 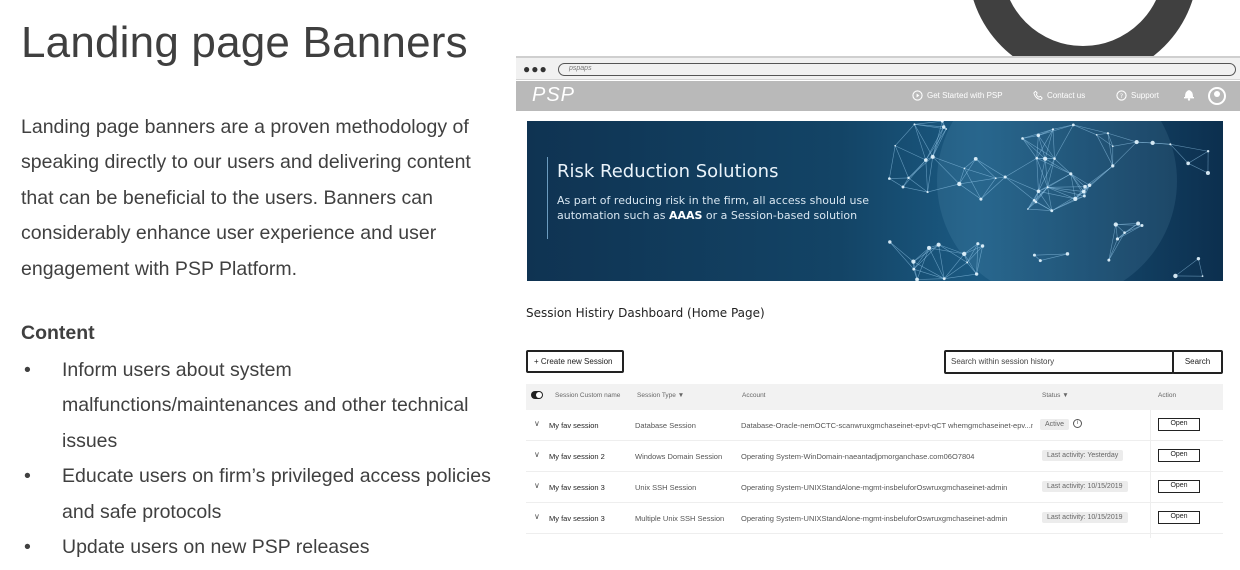 I want to click on bell-icon, so click(x=1189, y=94).